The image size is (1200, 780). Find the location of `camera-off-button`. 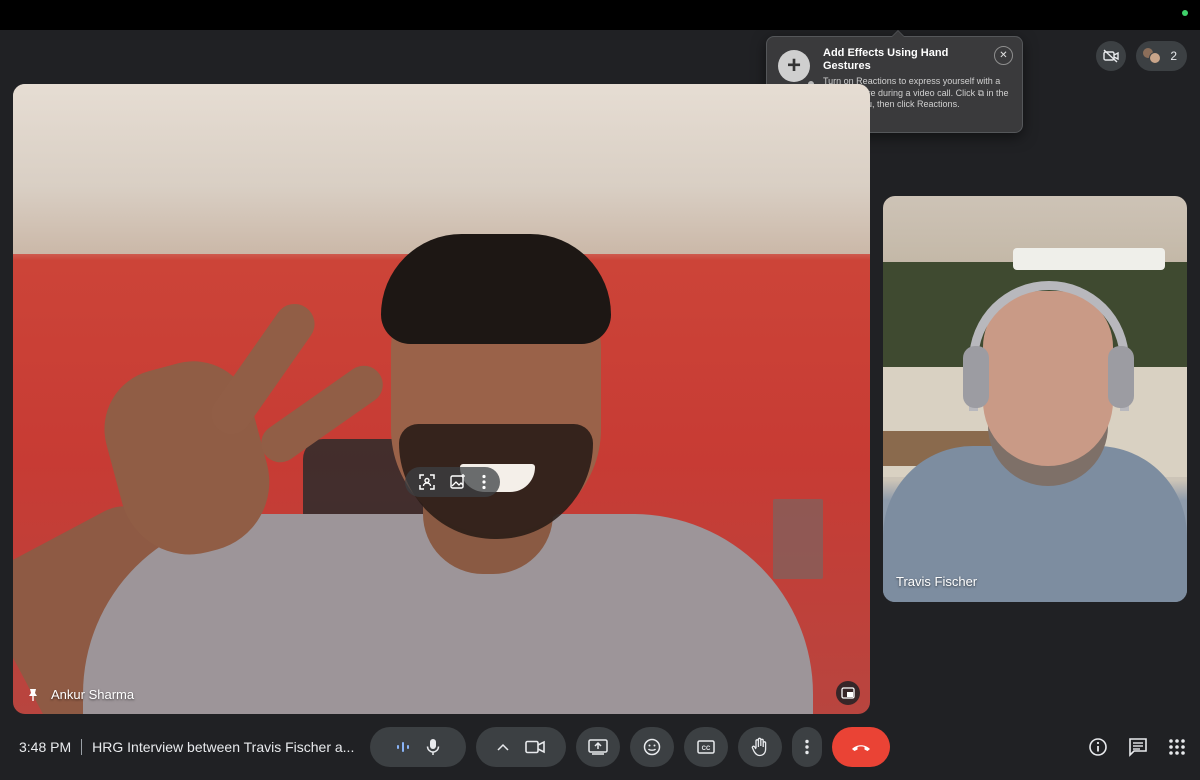

camera-off-button is located at coordinates (1111, 56).